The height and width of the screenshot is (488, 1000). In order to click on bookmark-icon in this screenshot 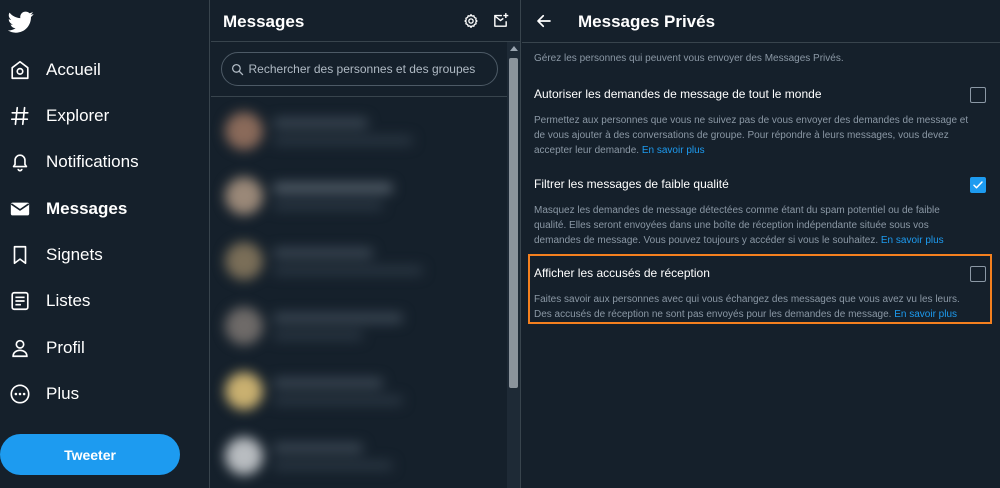, I will do `click(20, 255)`.